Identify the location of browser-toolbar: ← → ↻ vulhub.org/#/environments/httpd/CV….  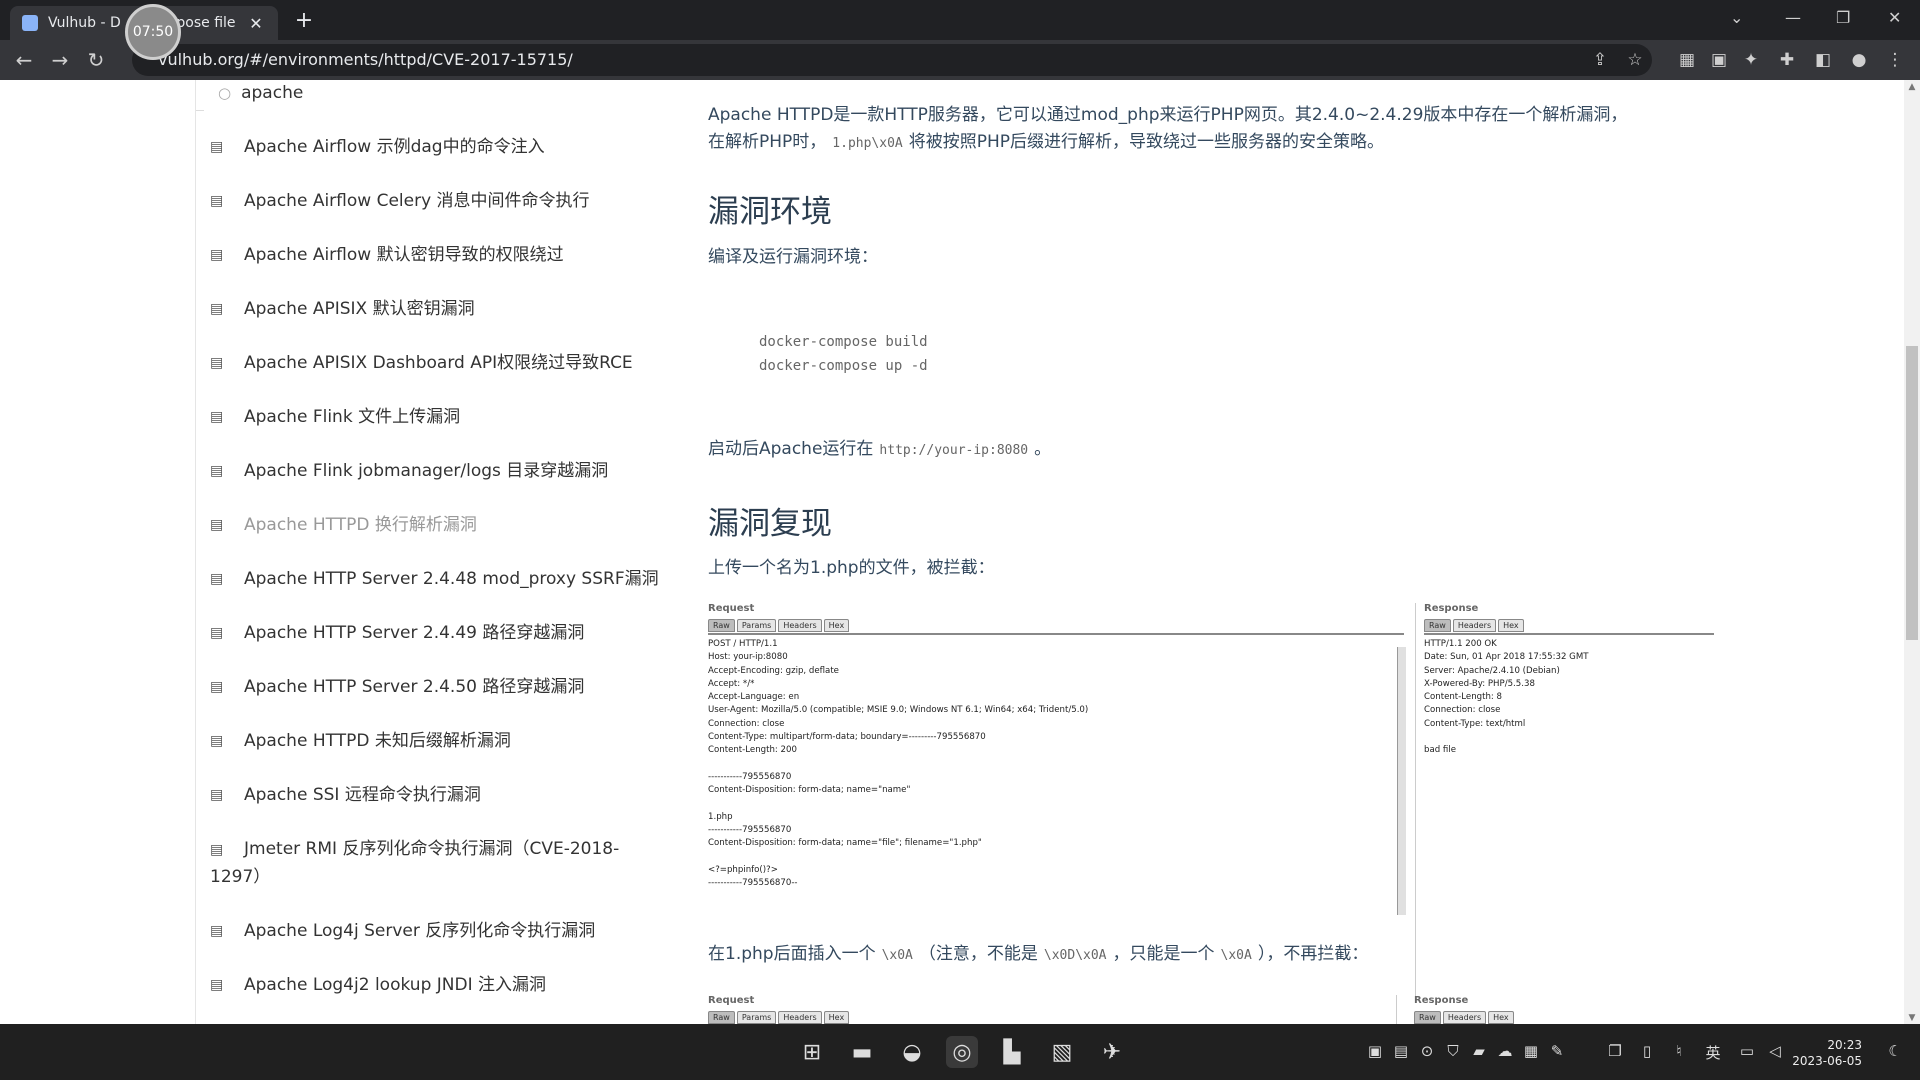
(960, 60).